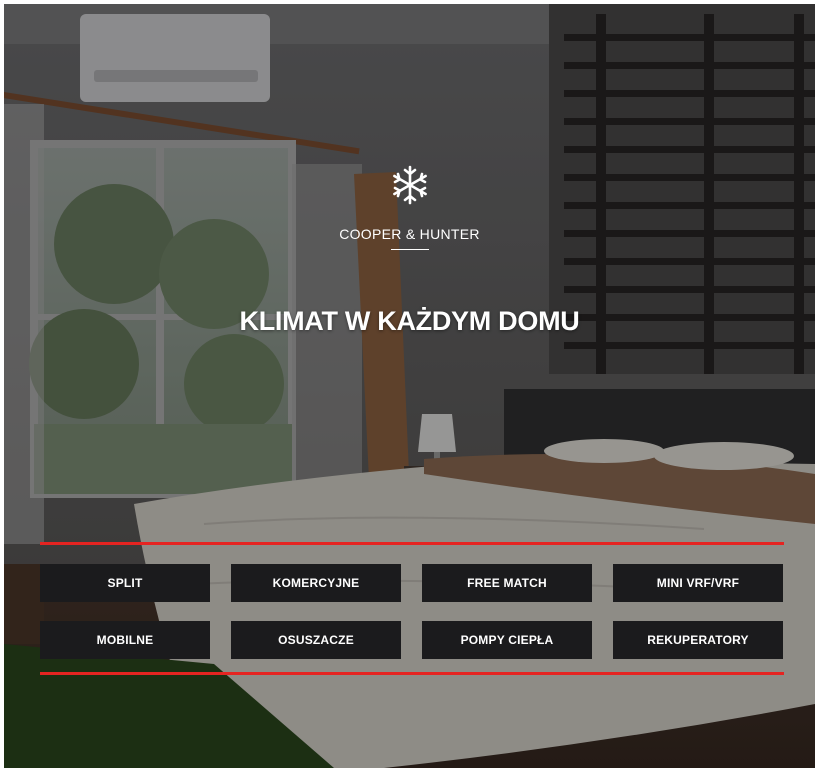 The image size is (819, 772). What do you see at coordinates (409, 234) in the screenshot?
I see `brand-name: COOPER & HUNTER` at bounding box center [409, 234].